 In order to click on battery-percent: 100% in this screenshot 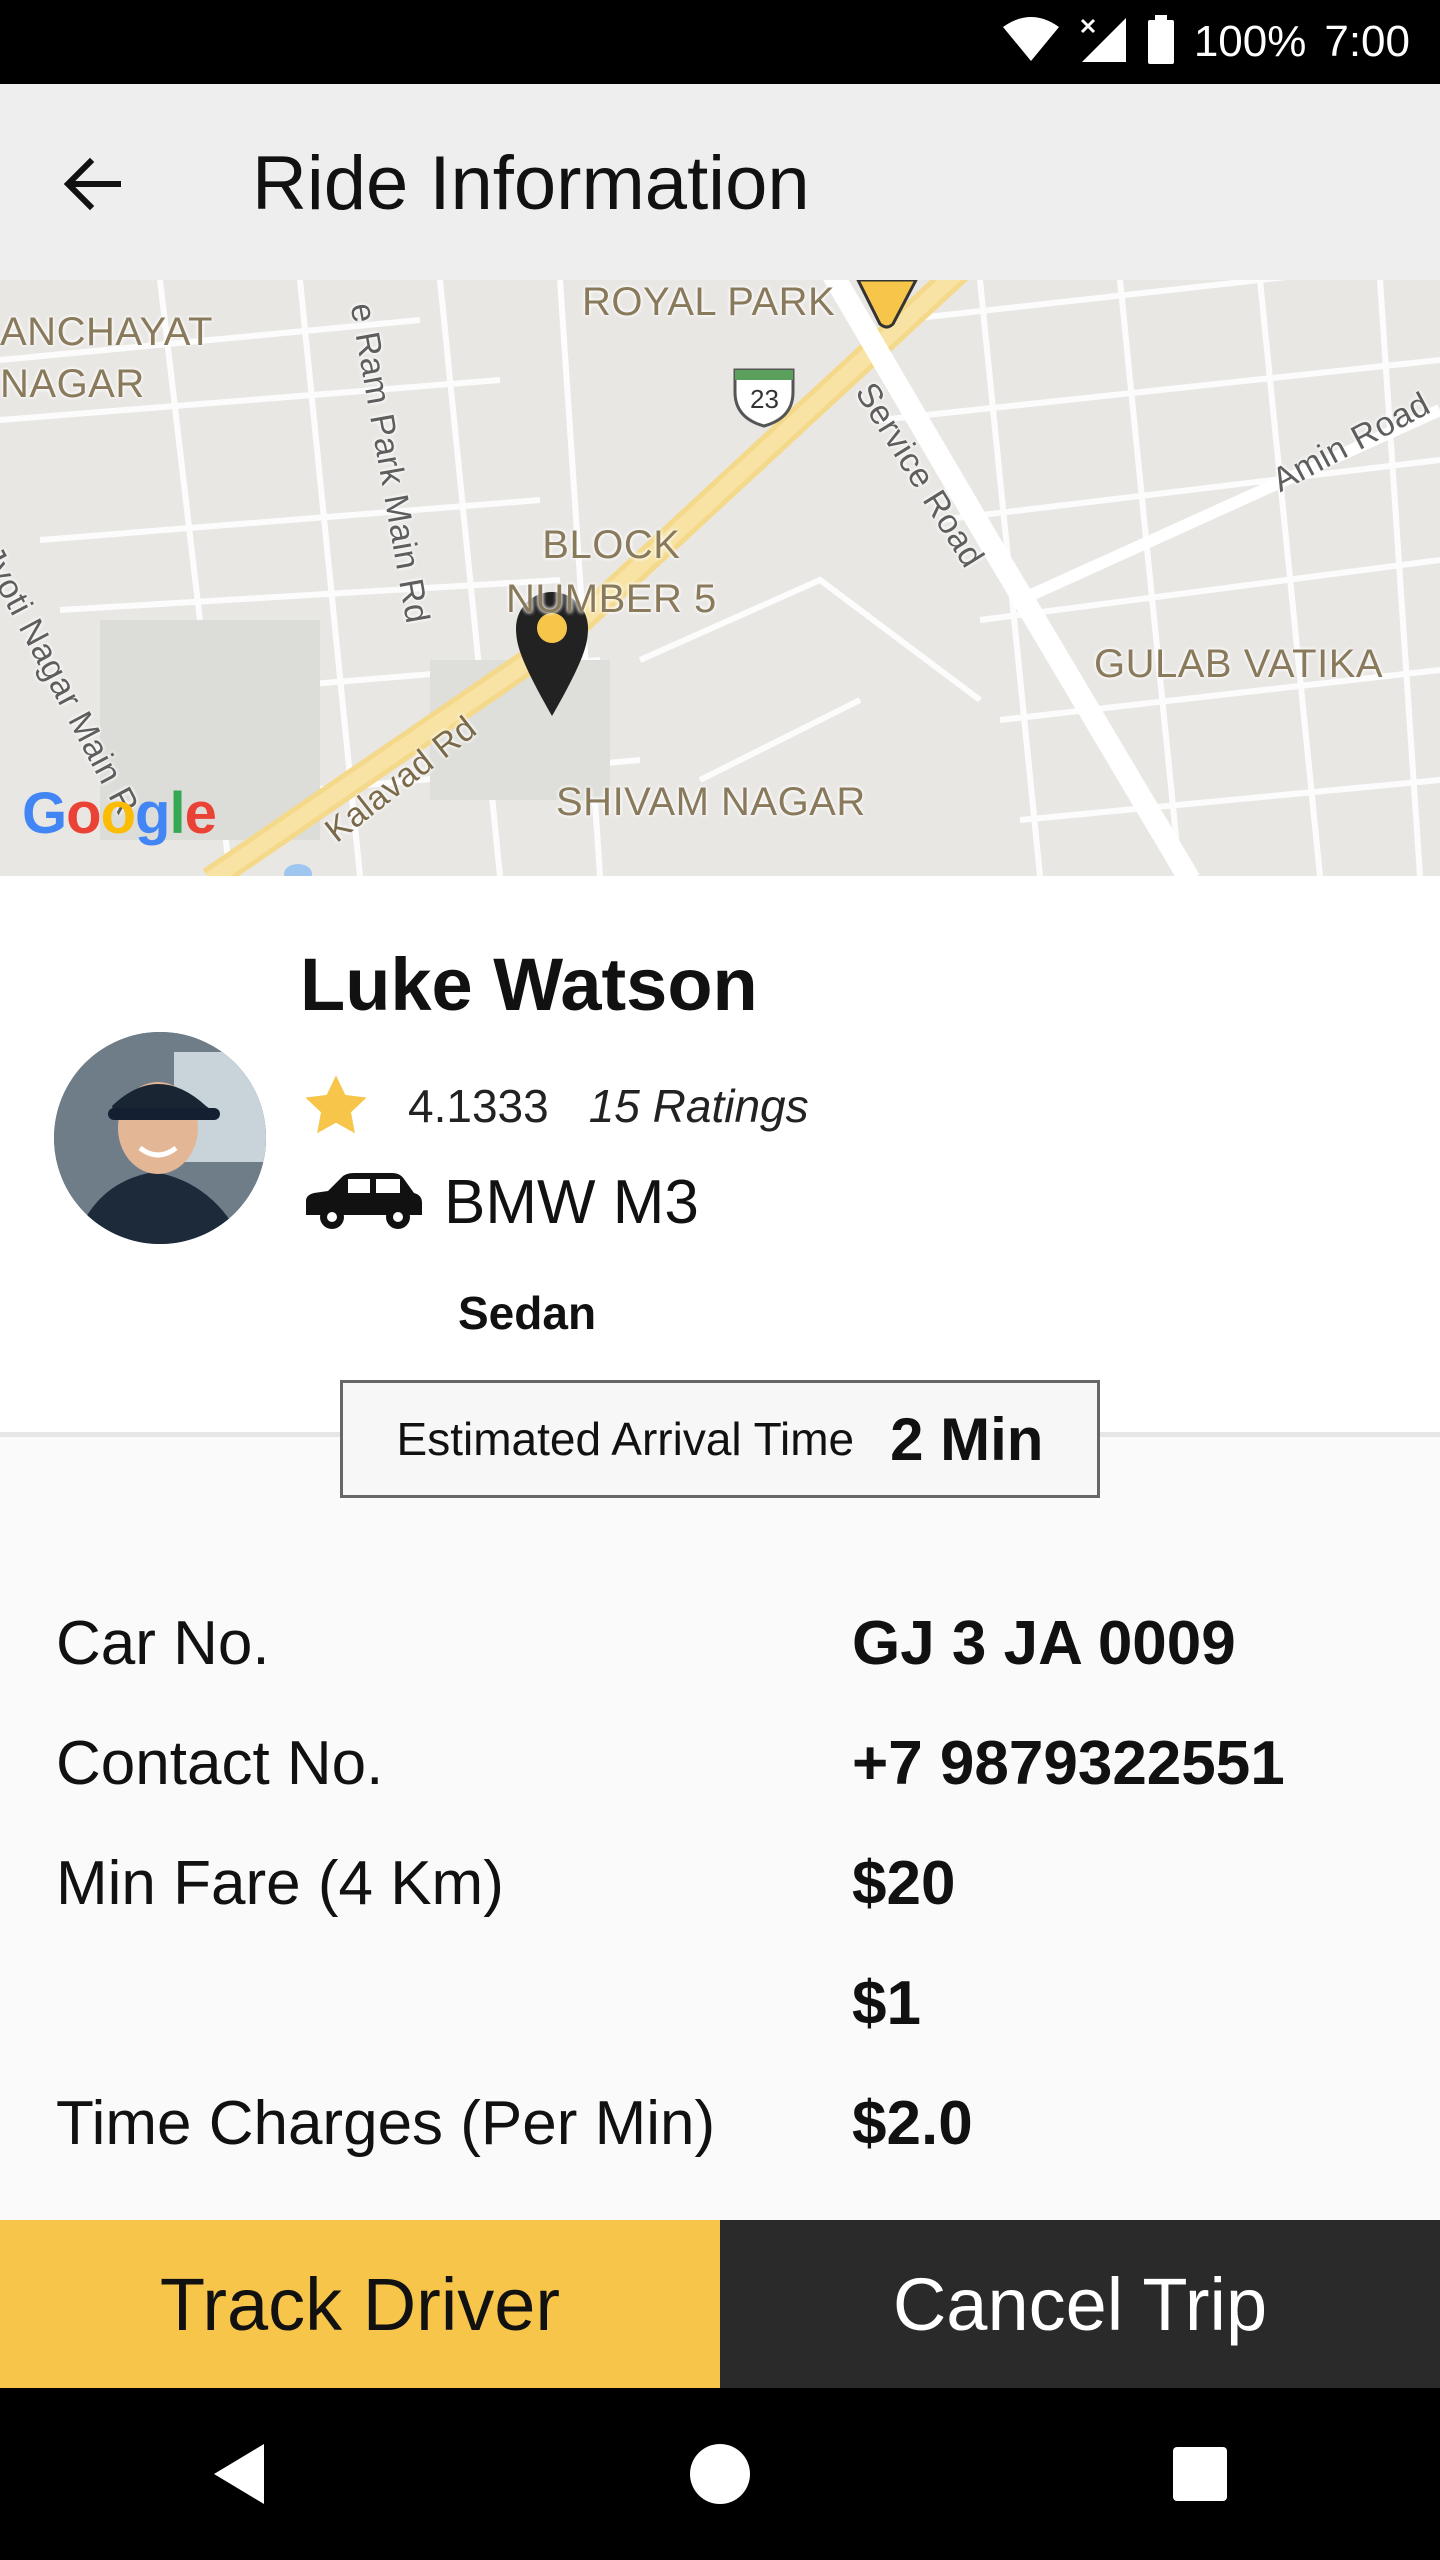, I will do `click(1250, 41)`.